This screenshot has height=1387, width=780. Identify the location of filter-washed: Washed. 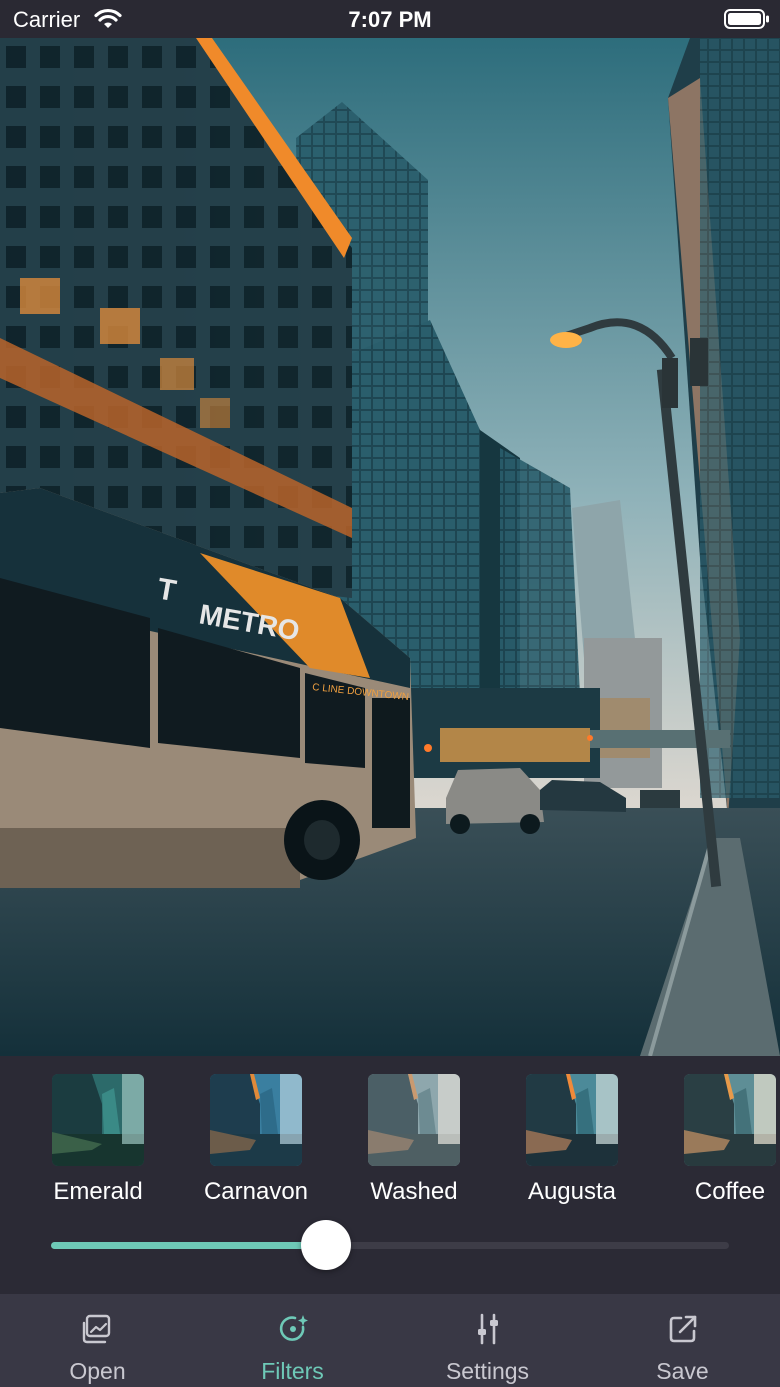
(414, 1140).